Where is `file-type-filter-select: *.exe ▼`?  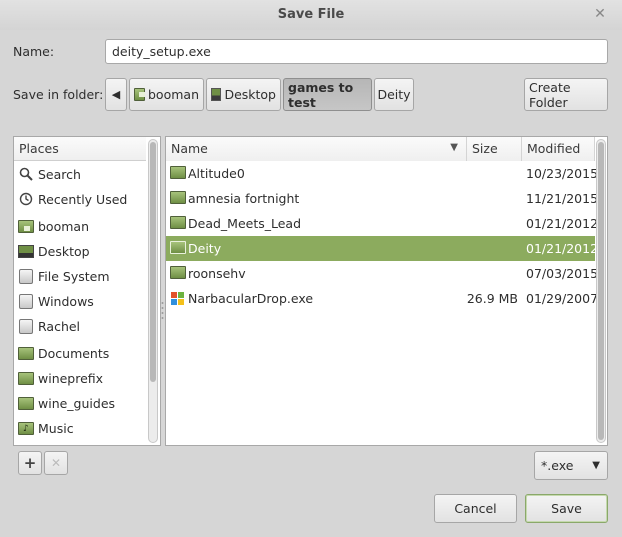 file-type-filter-select: *.exe ▼ is located at coordinates (571, 465).